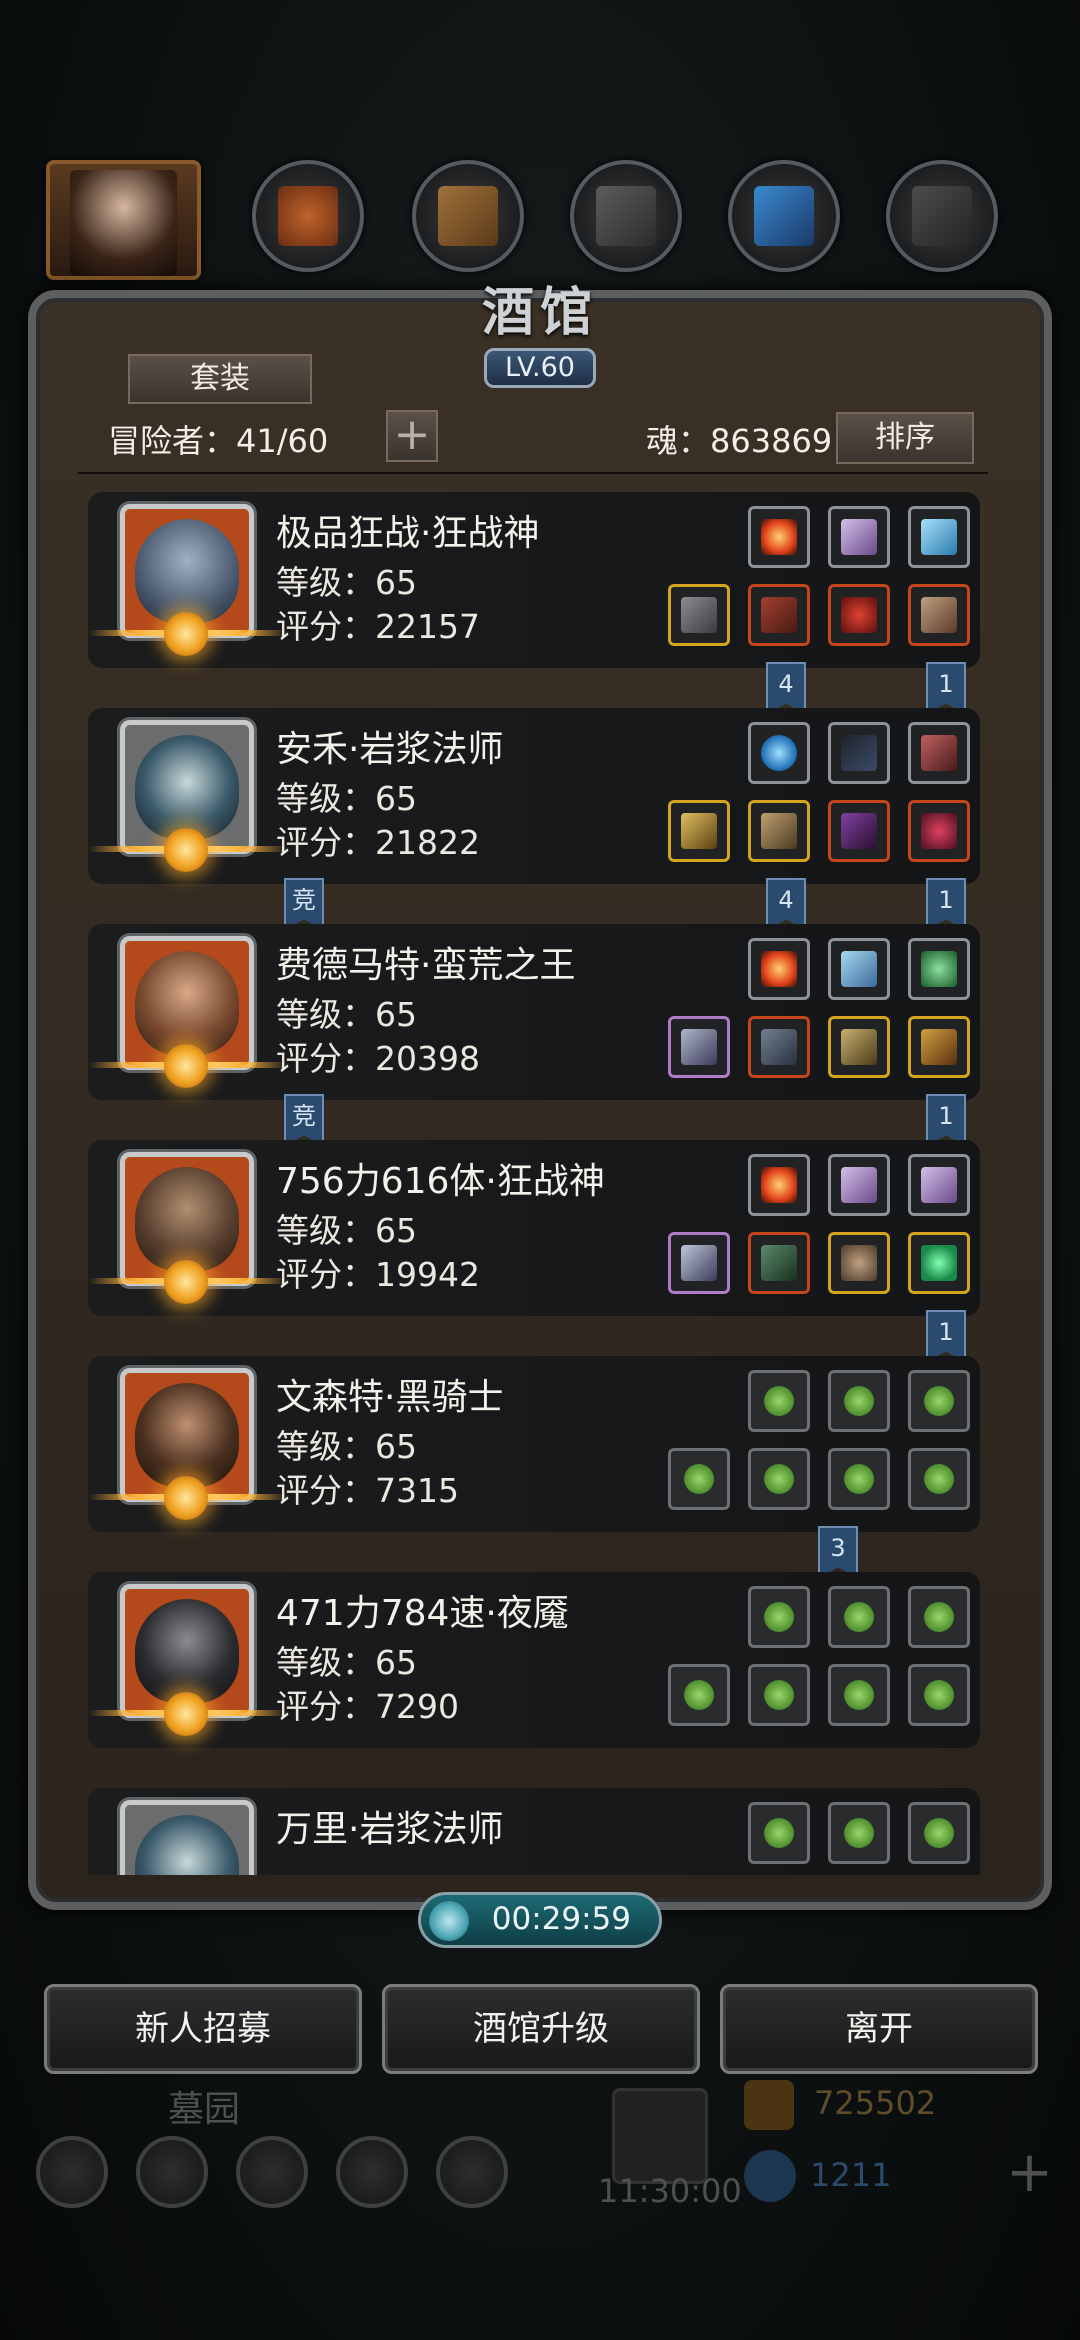  I want to click on tab-stairs, so click(942, 216).